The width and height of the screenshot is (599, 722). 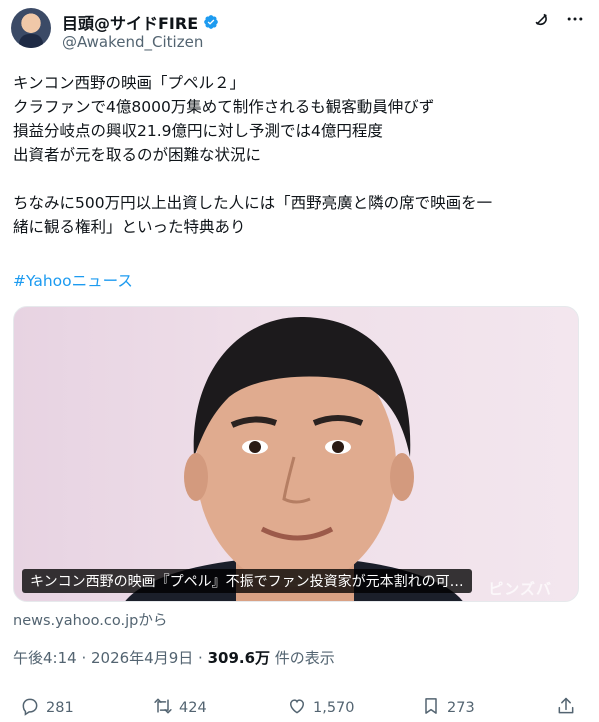 I want to click on grok-icon, so click(x=541, y=19).